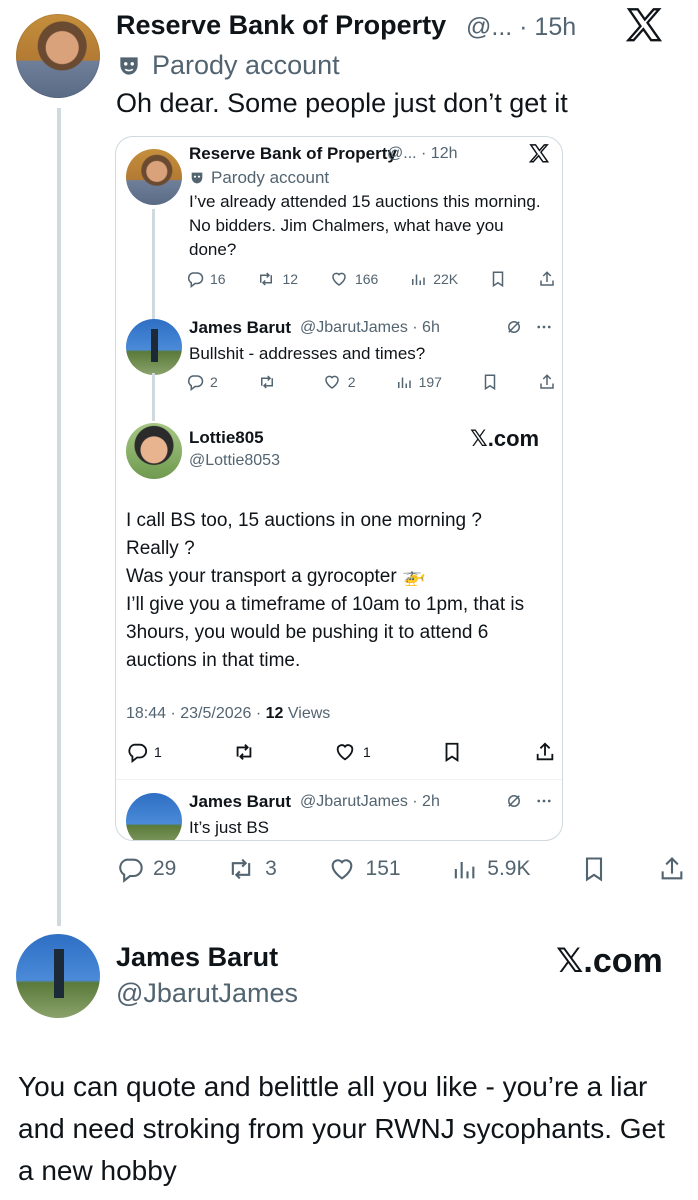  Describe the element at coordinates (366, 752) in the screenshot. I see `like-count: 1` at that location.